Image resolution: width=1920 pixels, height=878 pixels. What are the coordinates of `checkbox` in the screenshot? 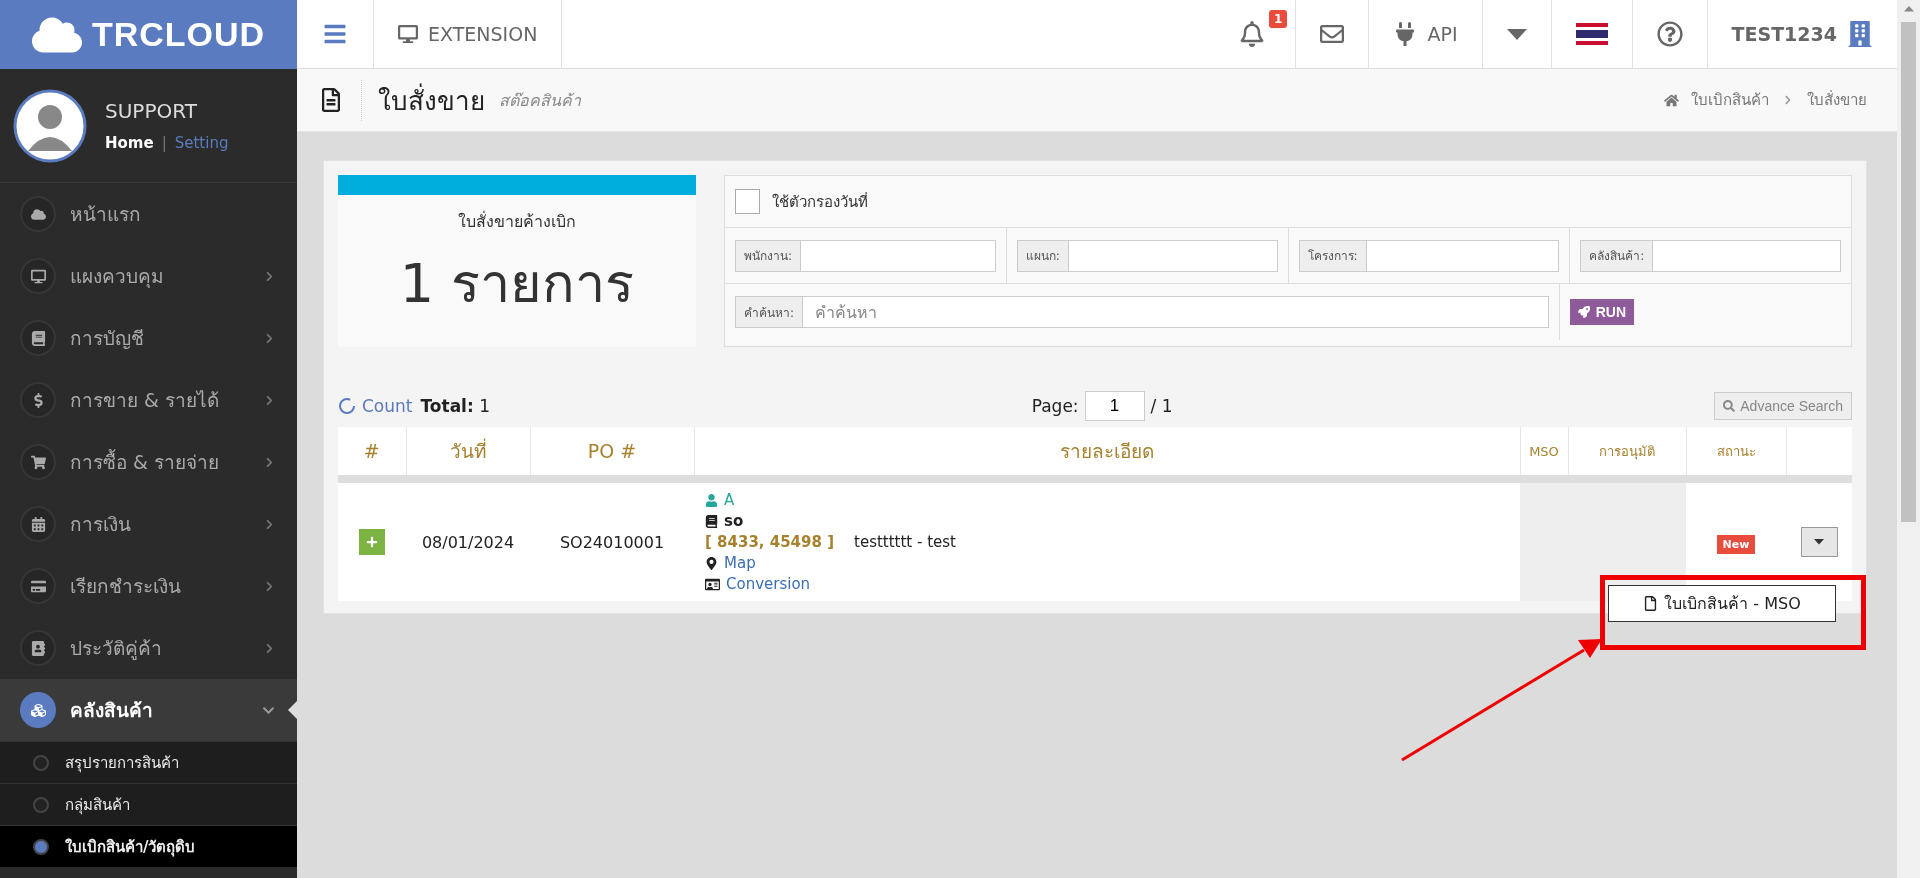 It's located at (747, 201).